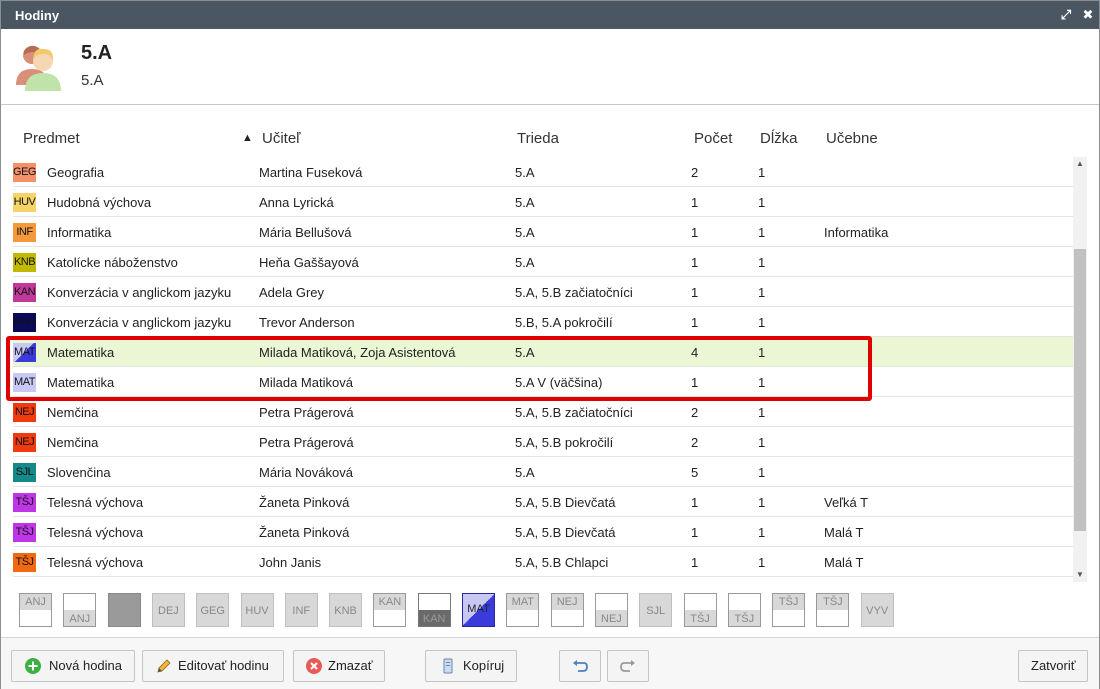  Describe the element at coordinates (306, 472) in the screenshot. I see `teacher-cell: Mária Nováková` at that location.